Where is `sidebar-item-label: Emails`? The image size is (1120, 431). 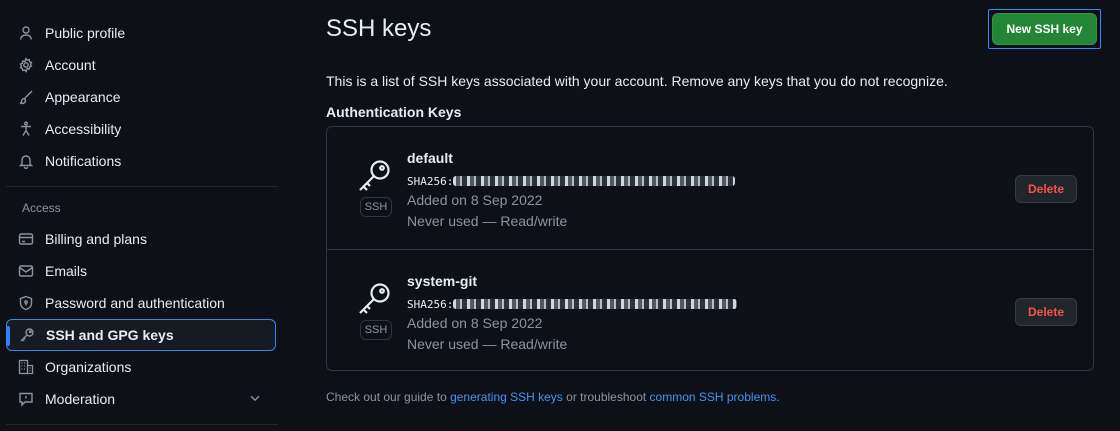 sidebar-item-label: Emails is located at coordinates (66, 271).